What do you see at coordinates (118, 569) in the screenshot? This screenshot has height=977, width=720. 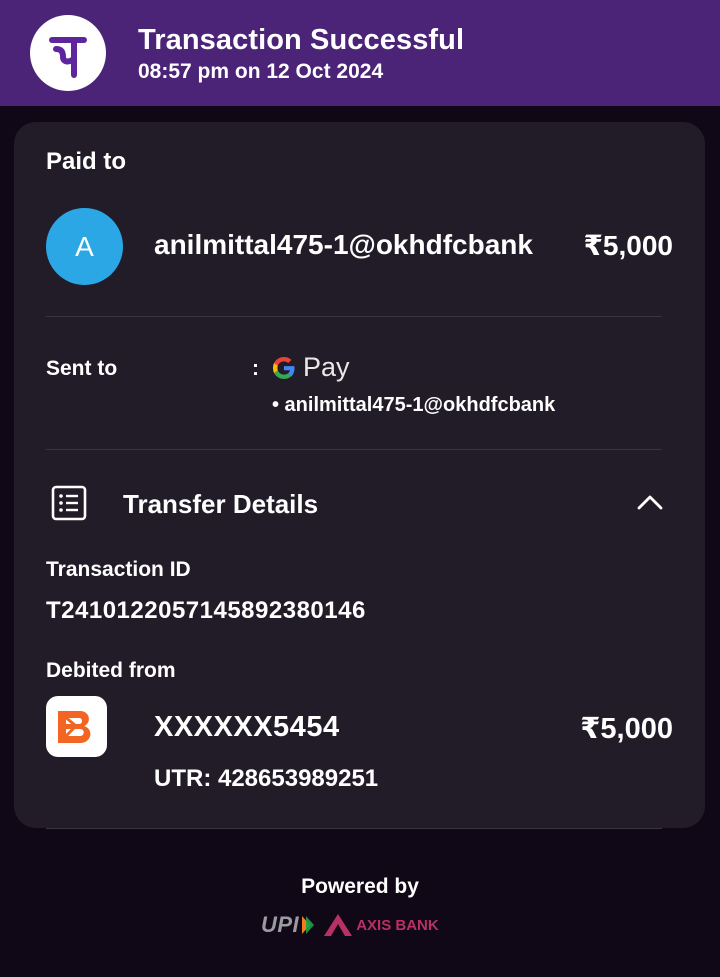 I see `transaction-id-label: Transaction ID` at bounding box center [118, 569].